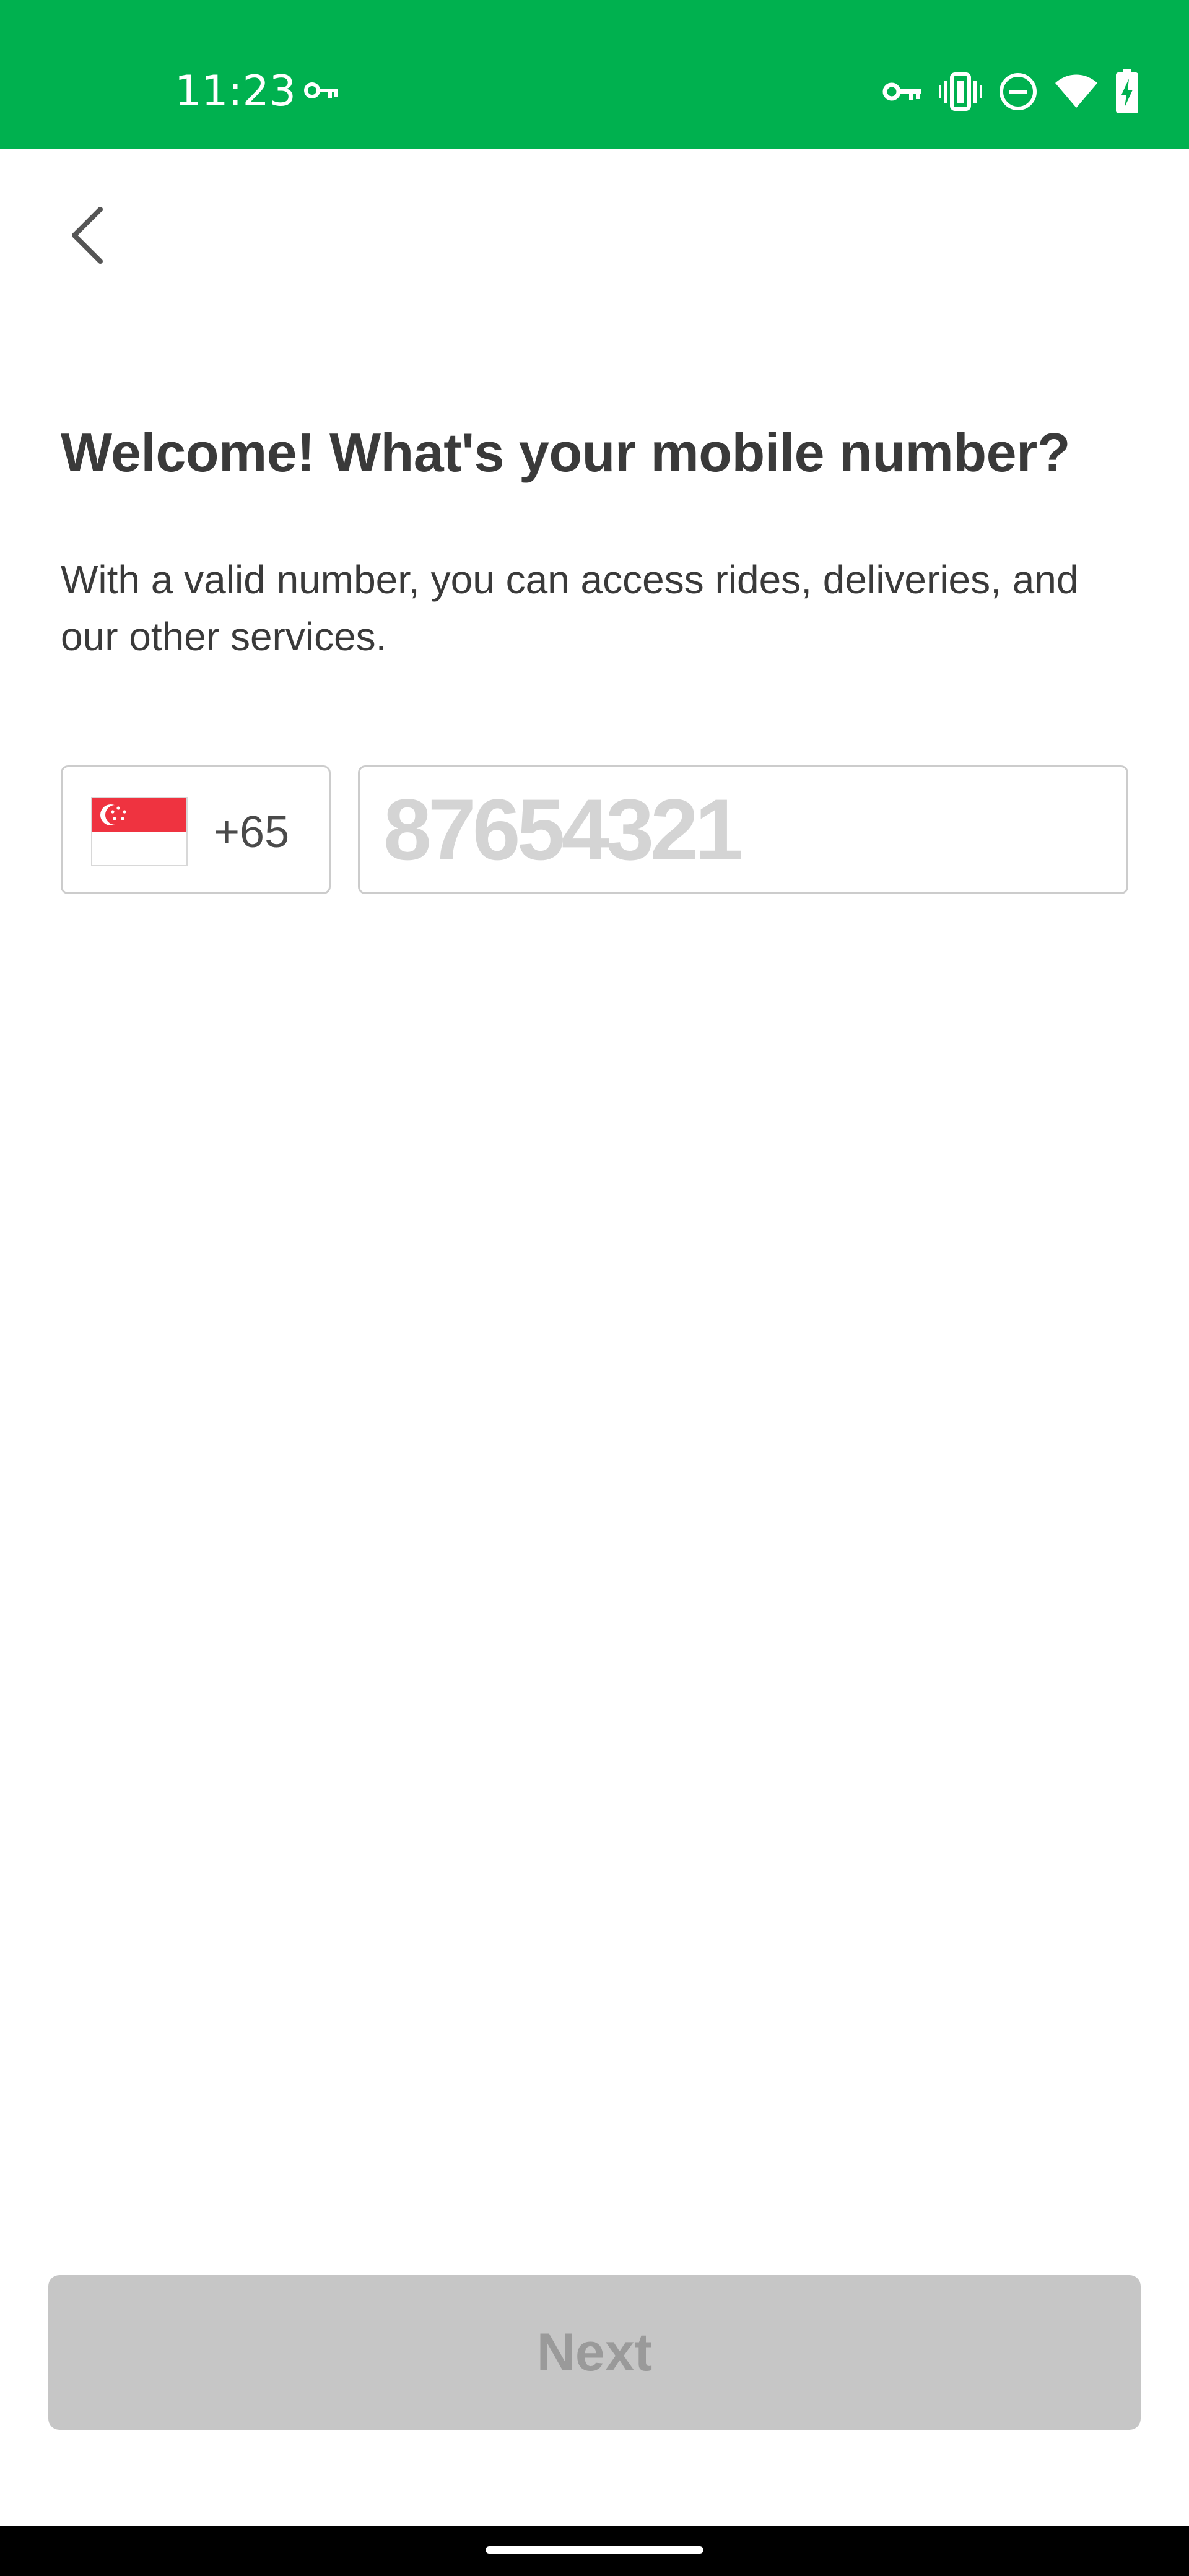 Image resolution: width=1189 pixels, height=2576 pixels. I want to click on back-button, so click(87, 235).